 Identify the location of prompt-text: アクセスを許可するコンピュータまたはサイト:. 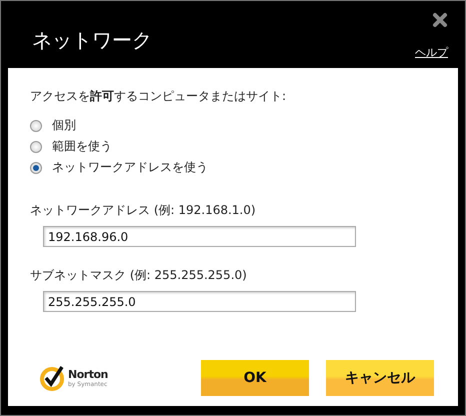
(159, 96).